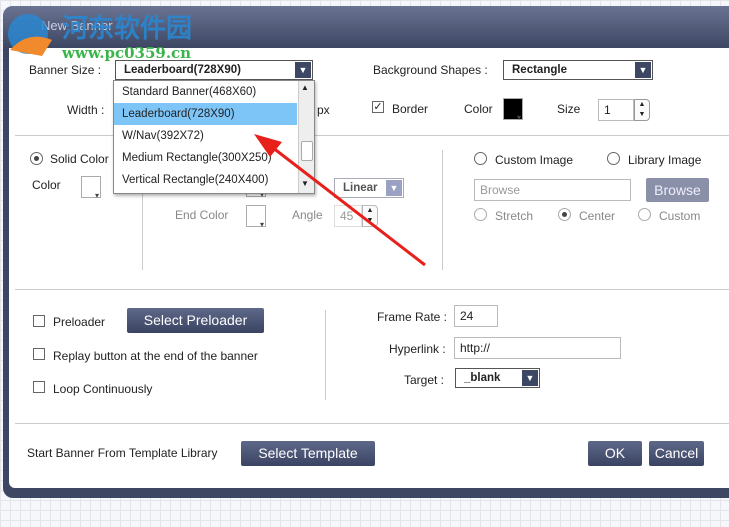 The image size is (729, 527). I want to click on annotation-arrow, so click(340, 200).